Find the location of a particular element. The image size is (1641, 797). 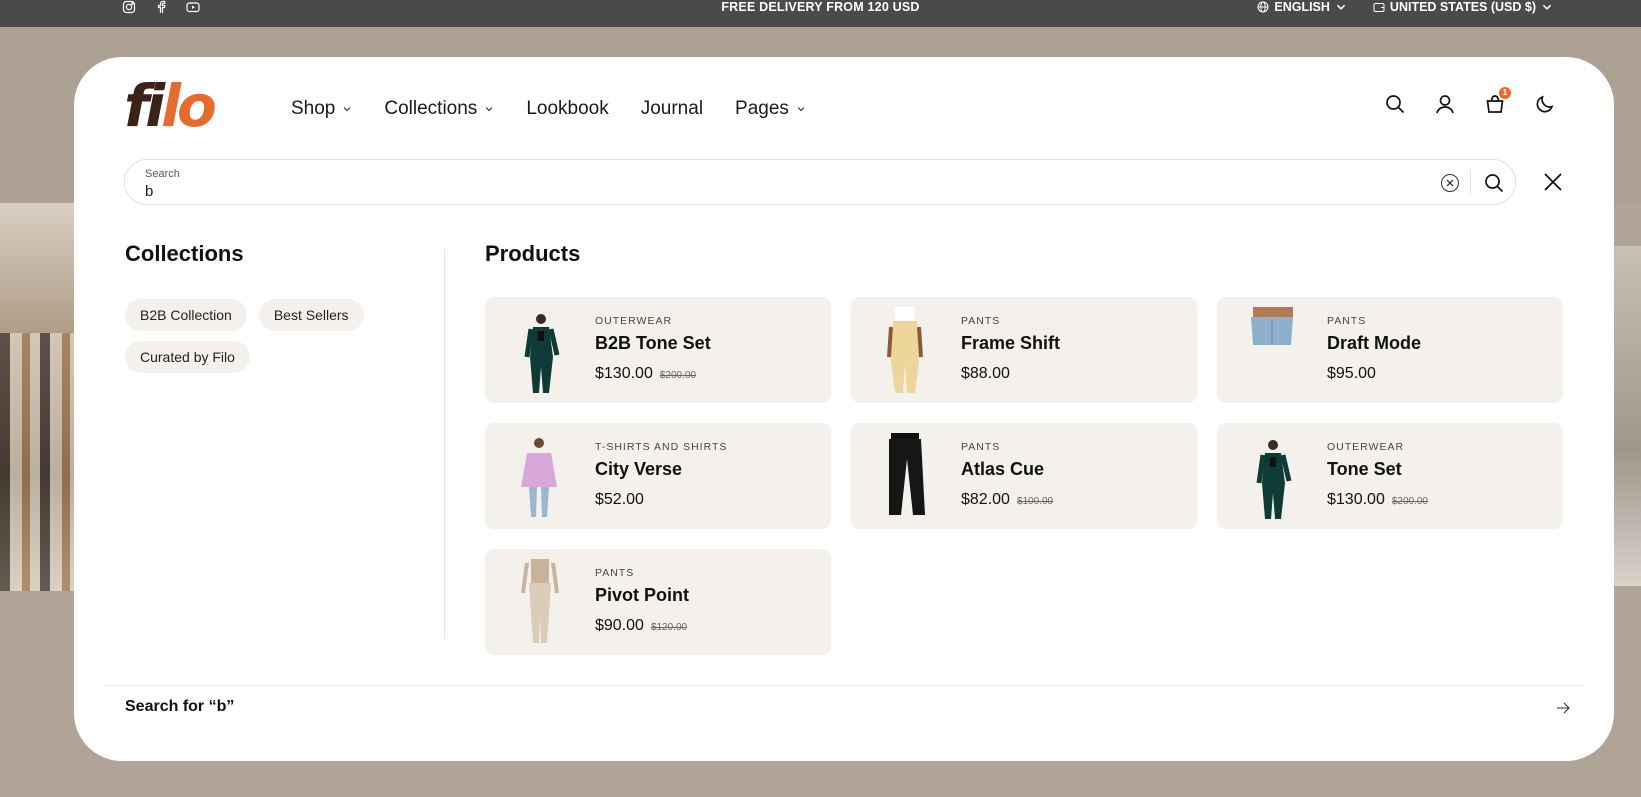

old-price: $120.00 is located at coordinates (669, 627).